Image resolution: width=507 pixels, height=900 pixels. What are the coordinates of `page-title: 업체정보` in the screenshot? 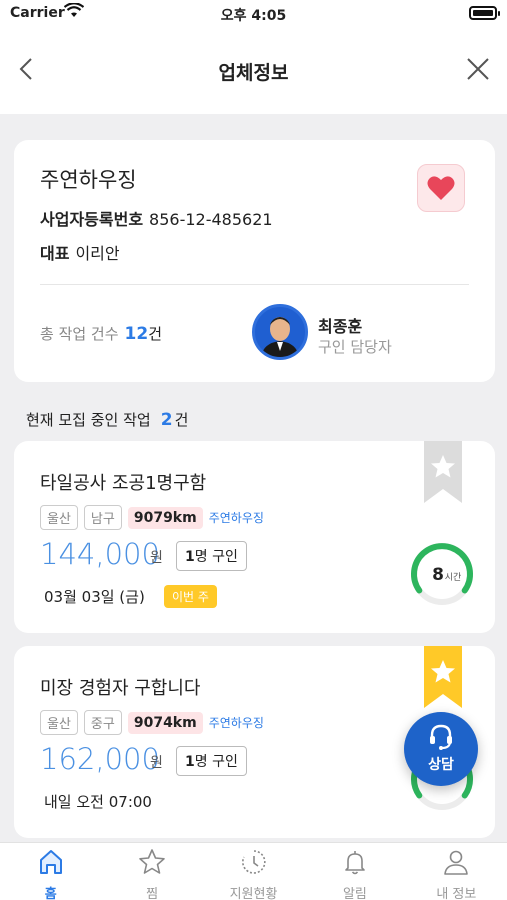 It's located at (253, 73).